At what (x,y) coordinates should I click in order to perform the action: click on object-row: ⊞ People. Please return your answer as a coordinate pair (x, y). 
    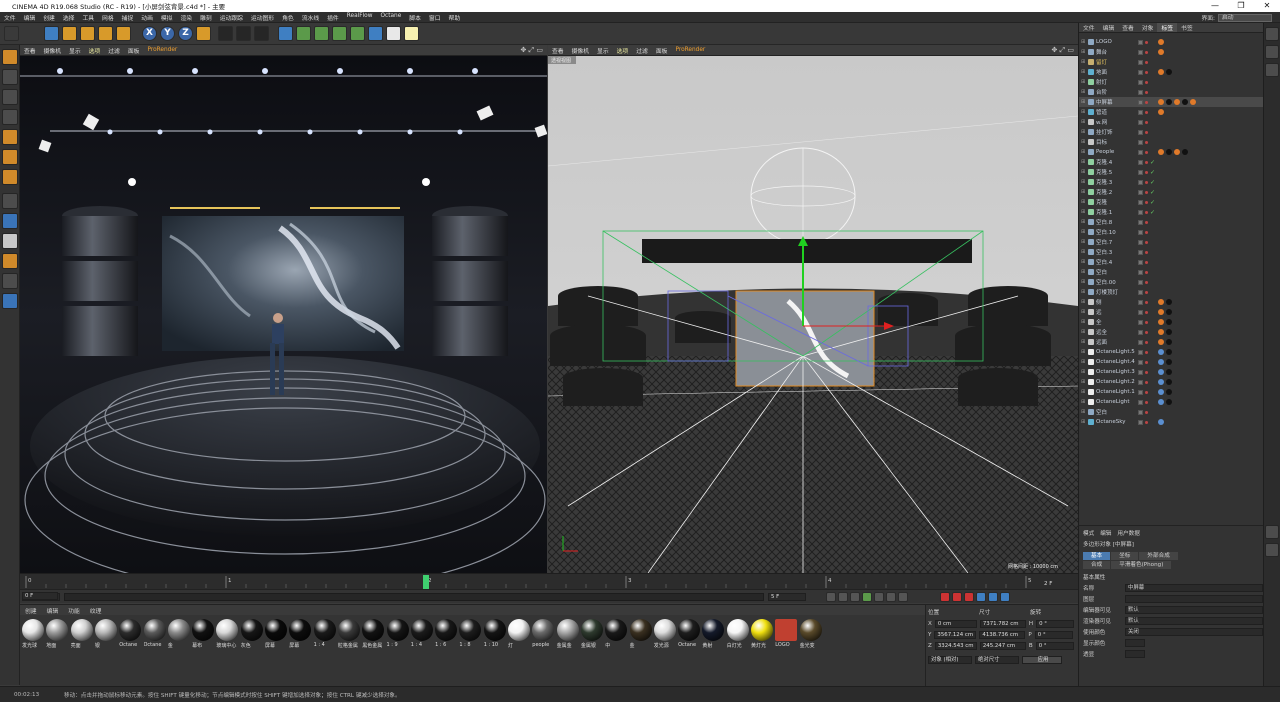
    Looking at the image, I should click on (1171, 152).